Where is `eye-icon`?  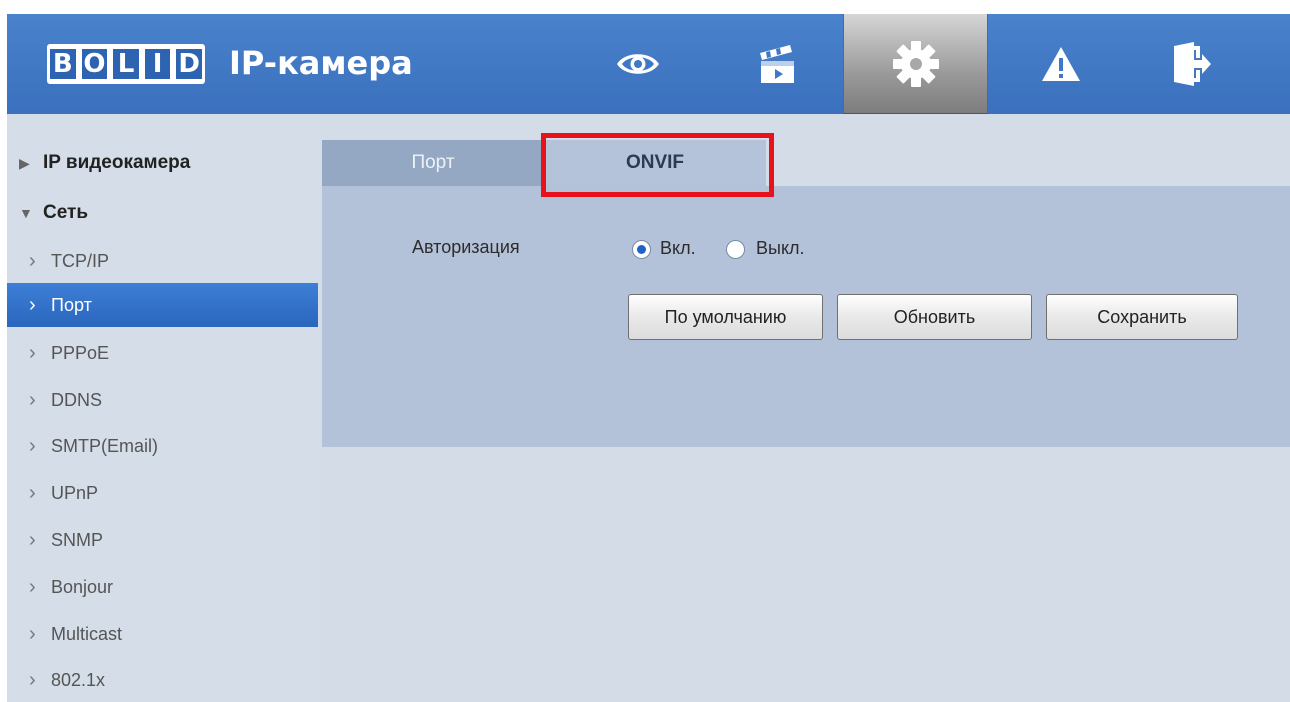
eye-icon is located at coordinates (637, 64).